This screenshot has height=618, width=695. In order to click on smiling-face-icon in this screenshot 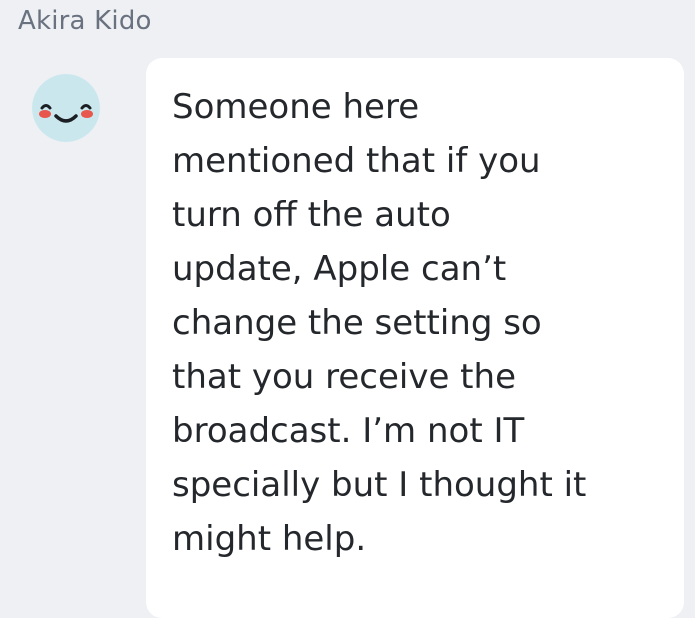, I will do `click(66, 108)`.